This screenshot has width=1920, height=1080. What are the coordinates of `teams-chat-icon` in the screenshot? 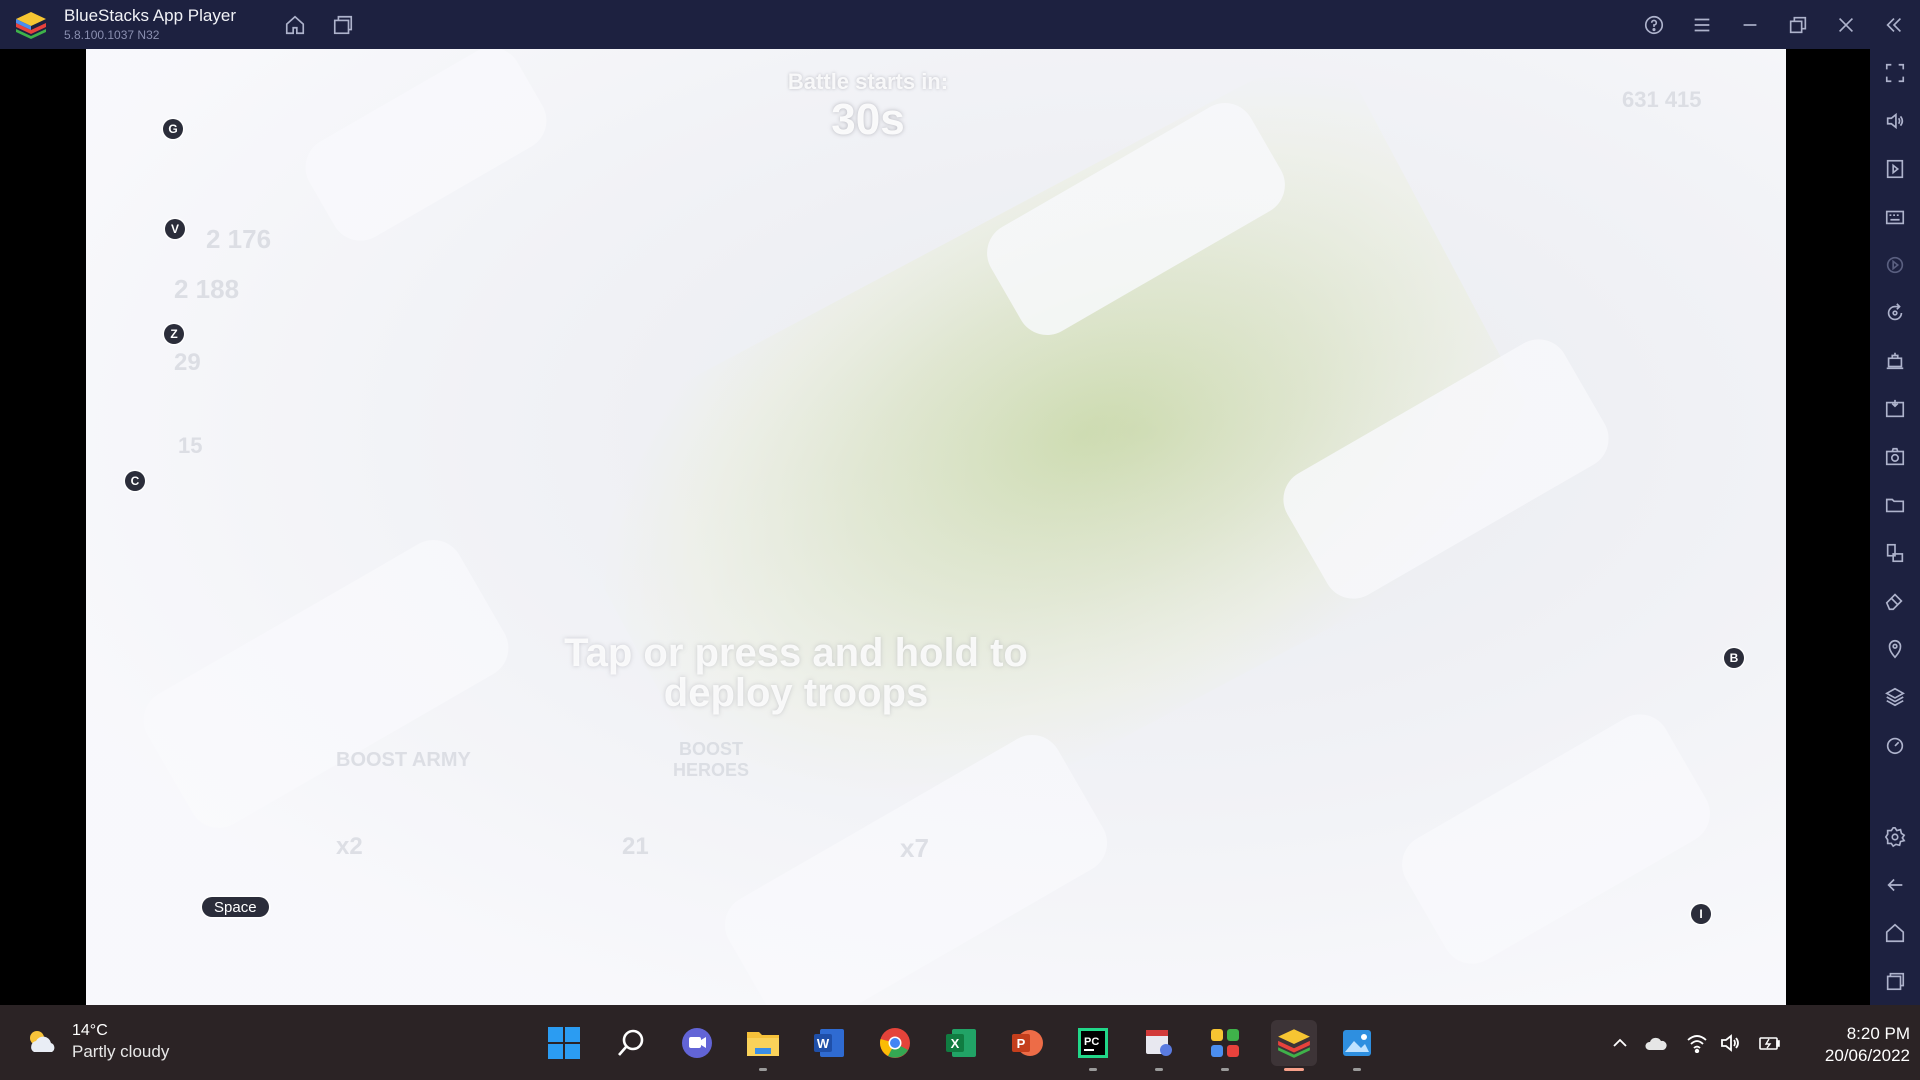 It's located at (697, 1043).